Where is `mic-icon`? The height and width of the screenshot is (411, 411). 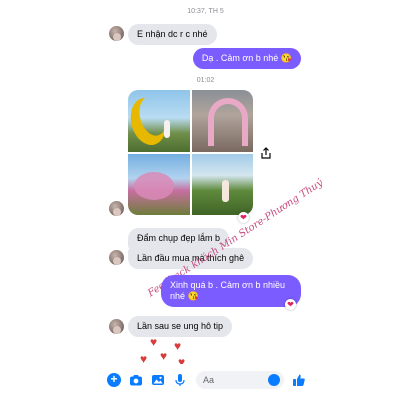 mic-icon is located at coordinates (180, 380).